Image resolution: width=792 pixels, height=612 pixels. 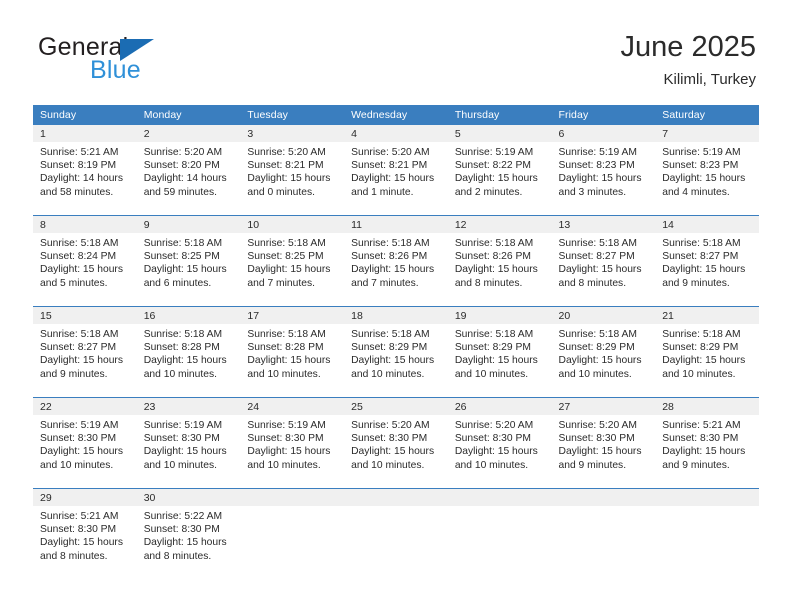 I want to click on sunset-time: Sunset: 8:29 PM, so click(x=700, y=348).